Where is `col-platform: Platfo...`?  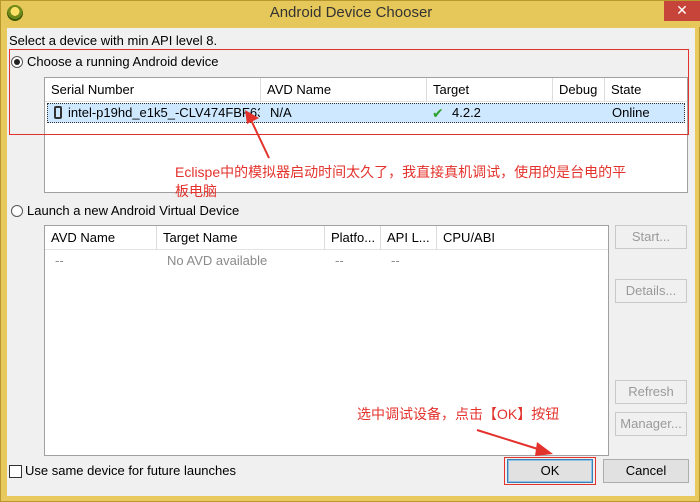 col-platform: Platfo... is located at coordinates (353, 238).